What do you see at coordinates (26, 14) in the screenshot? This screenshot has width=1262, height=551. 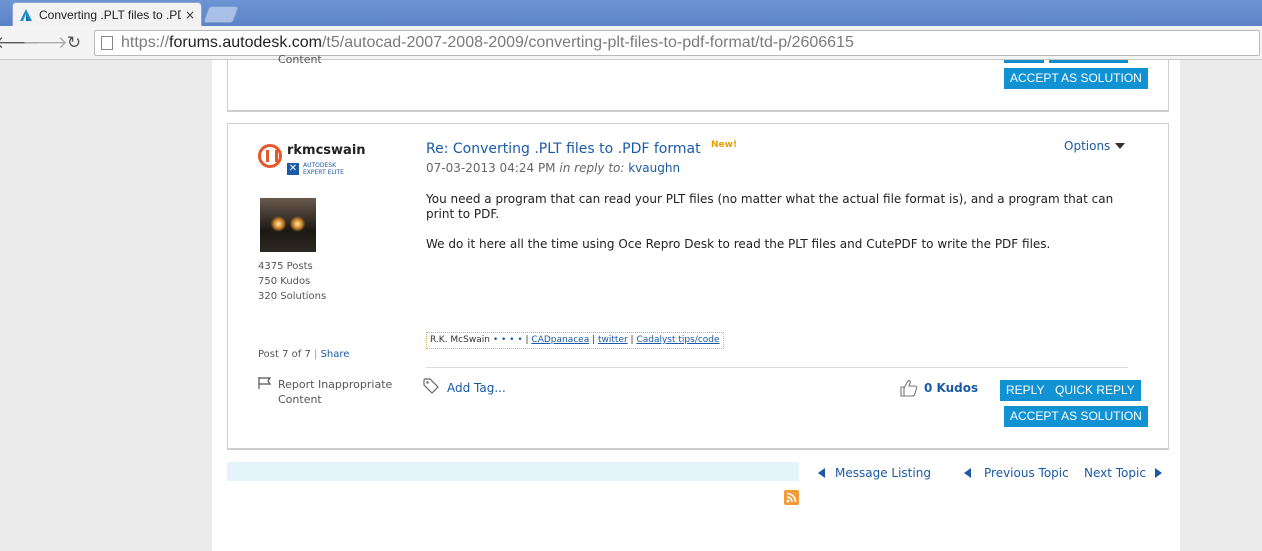 I see `autodesk-favicon-icon` at bounding box center [26, 14].